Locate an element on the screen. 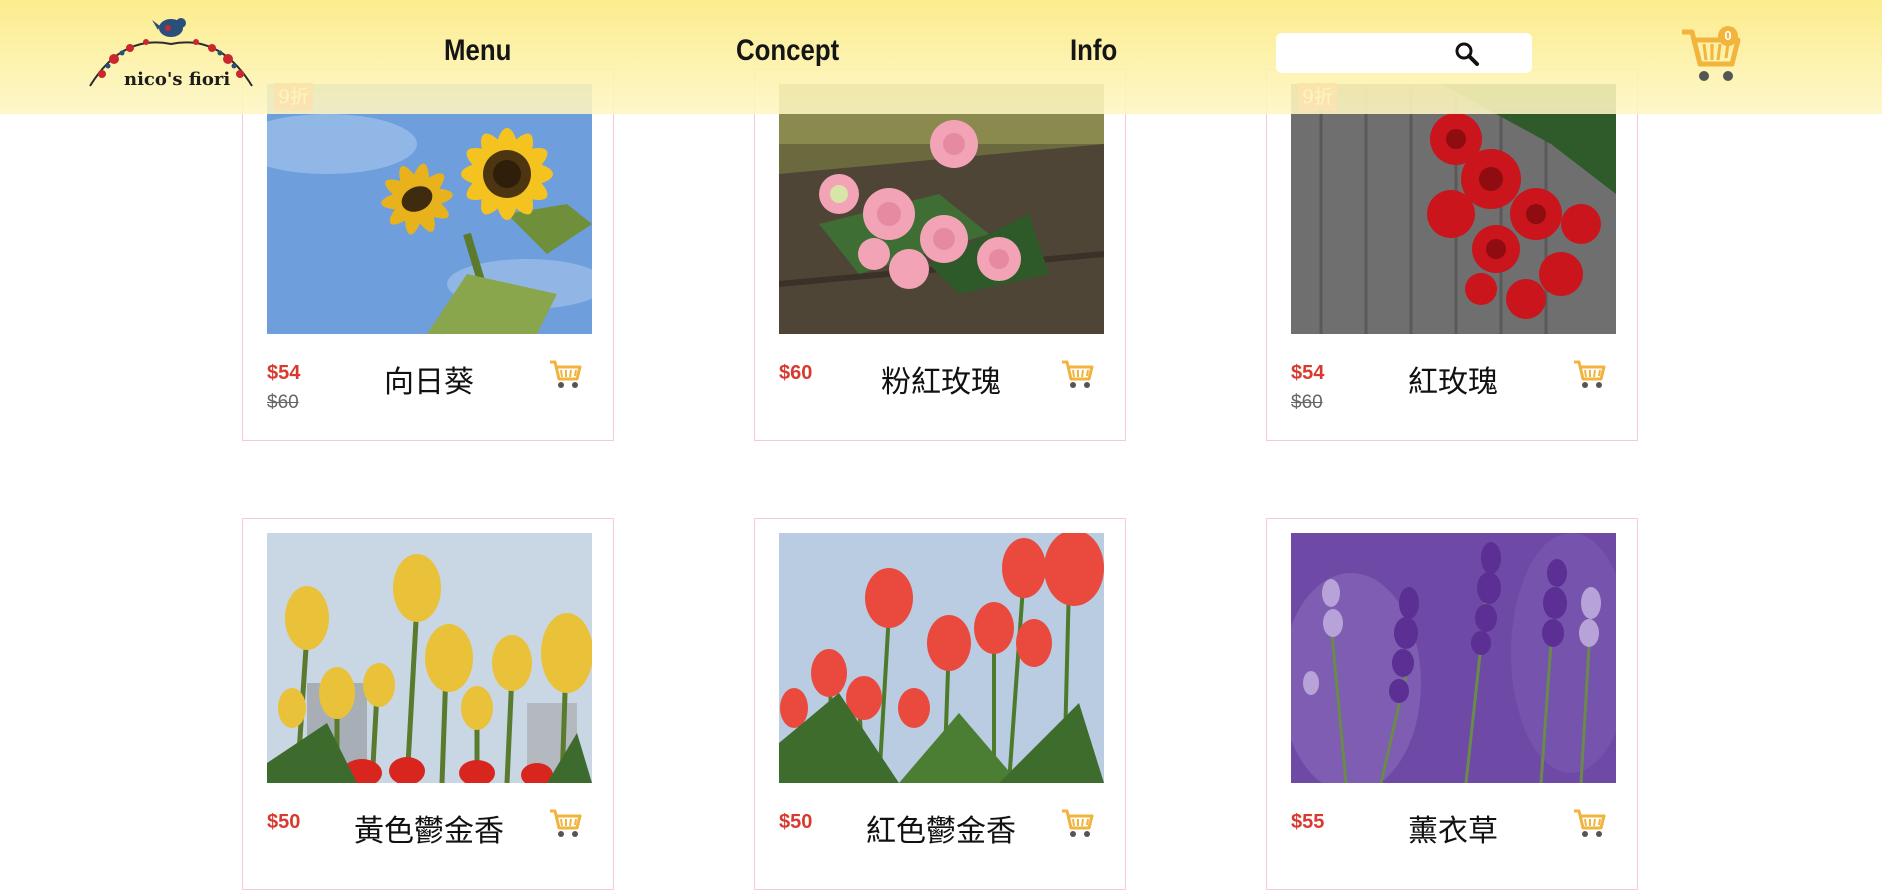 Image resolution: width=1882 pixels, height=890 pixels. site-header: nico's fiori Menu Concept Info 0 is located at coordinates (941, 57).